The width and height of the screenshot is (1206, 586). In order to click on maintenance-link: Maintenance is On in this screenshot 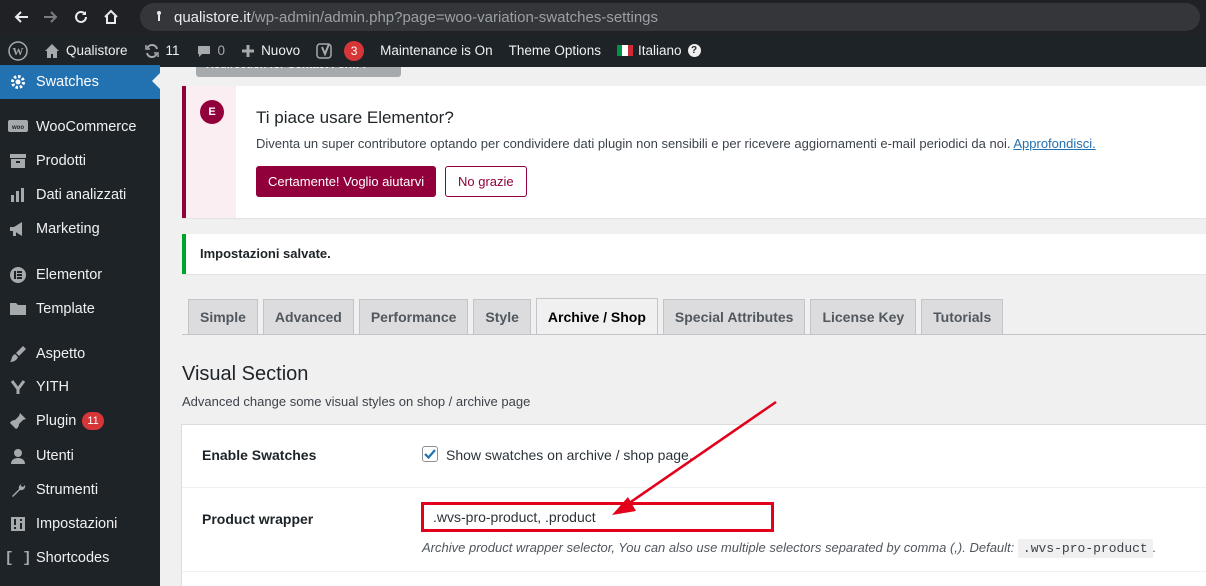, I will do `click(436, 50)`.